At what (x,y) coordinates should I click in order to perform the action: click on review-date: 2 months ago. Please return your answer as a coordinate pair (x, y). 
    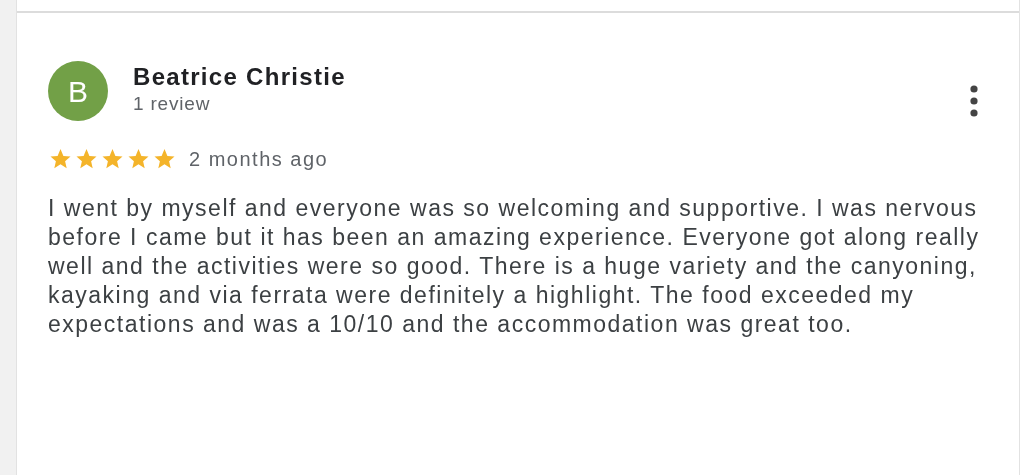
    Looking at the image, I should click on (259, 159).